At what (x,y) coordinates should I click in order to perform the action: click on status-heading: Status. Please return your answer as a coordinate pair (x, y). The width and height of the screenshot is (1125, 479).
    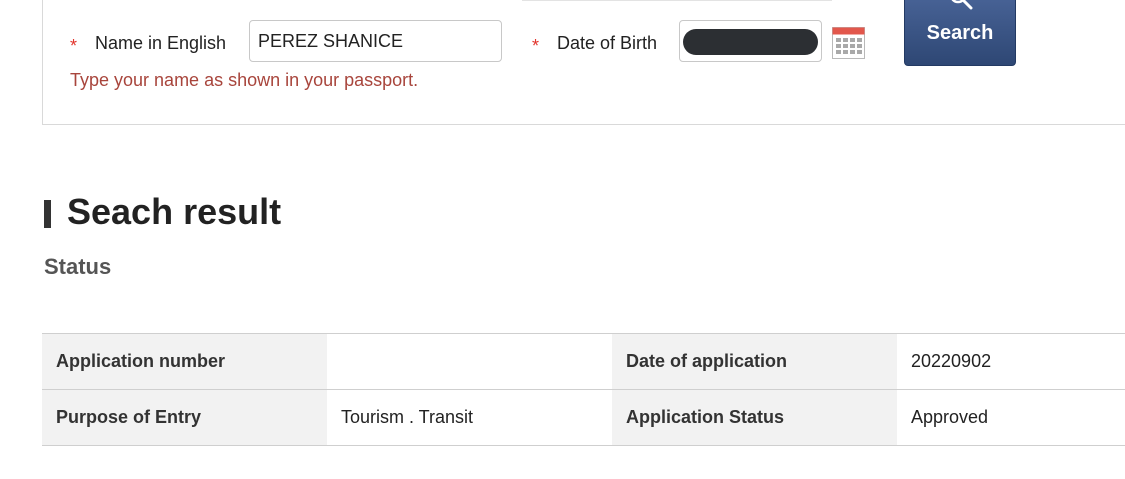
    Looking at the image, I should click on (78, 266).